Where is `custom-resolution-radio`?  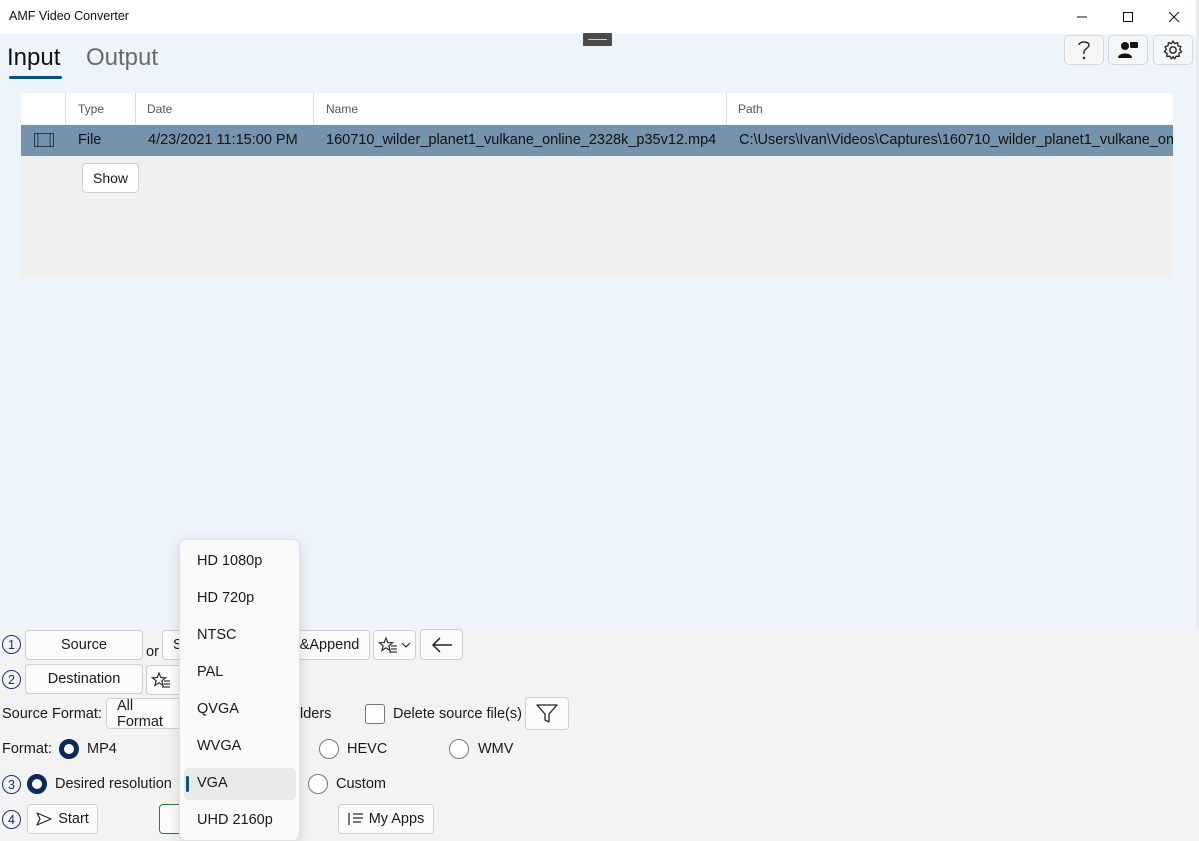 custom-resolution-radio is located at coordinates (318, 784).